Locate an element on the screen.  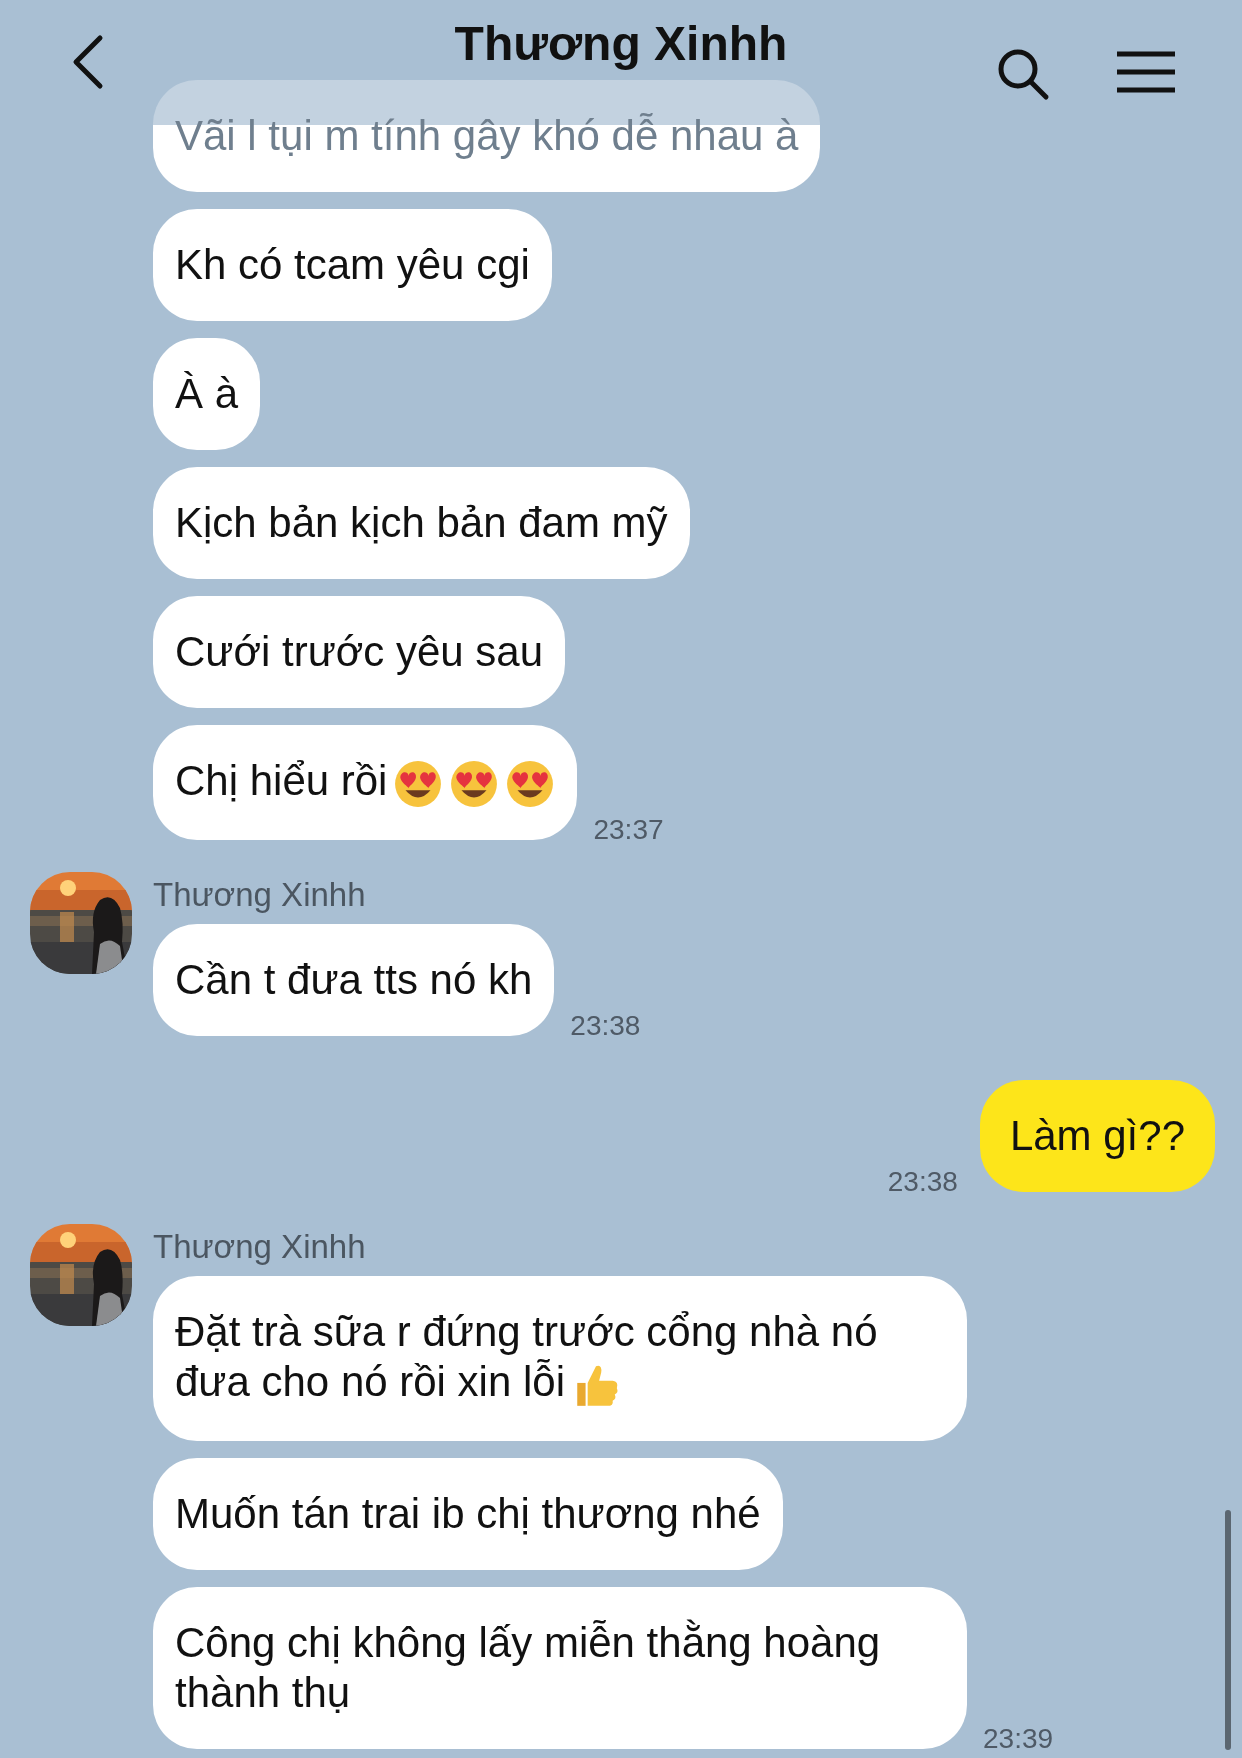
message-bubble: Cưới trước yêu sau is located at coordinates (359, 652).